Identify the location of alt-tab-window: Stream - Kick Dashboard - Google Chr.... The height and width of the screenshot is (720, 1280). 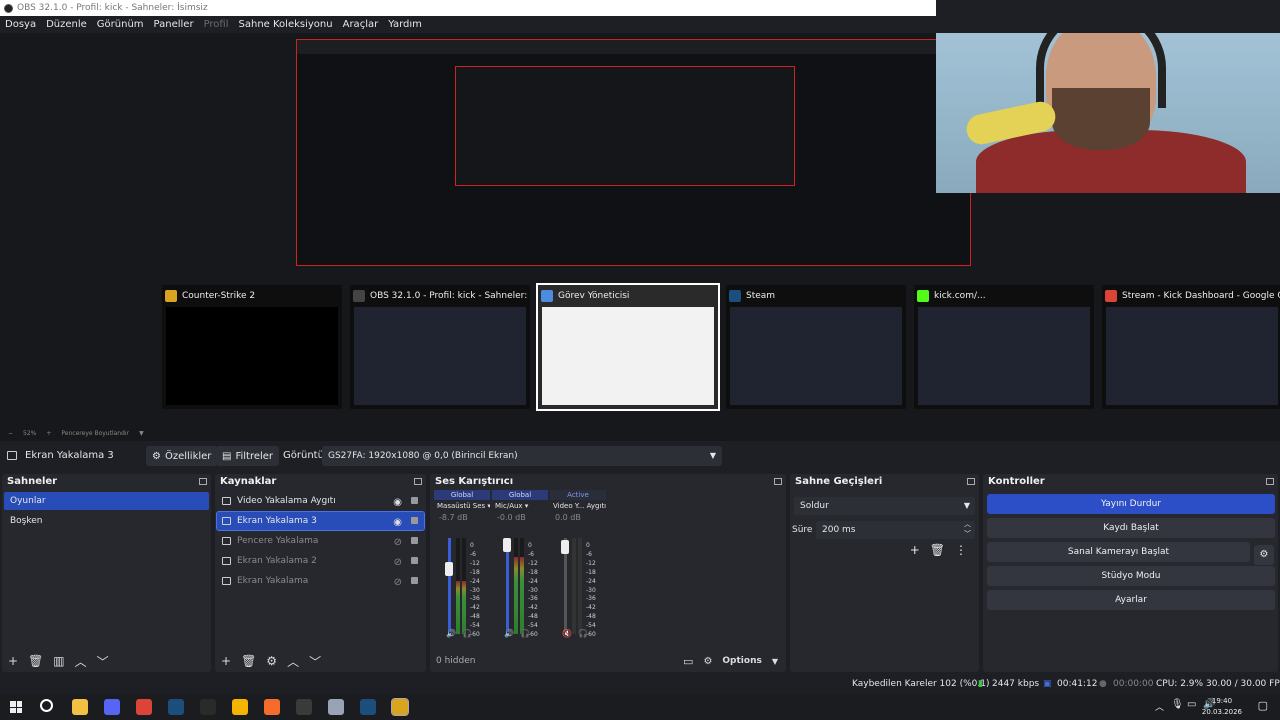
(1191, 347).